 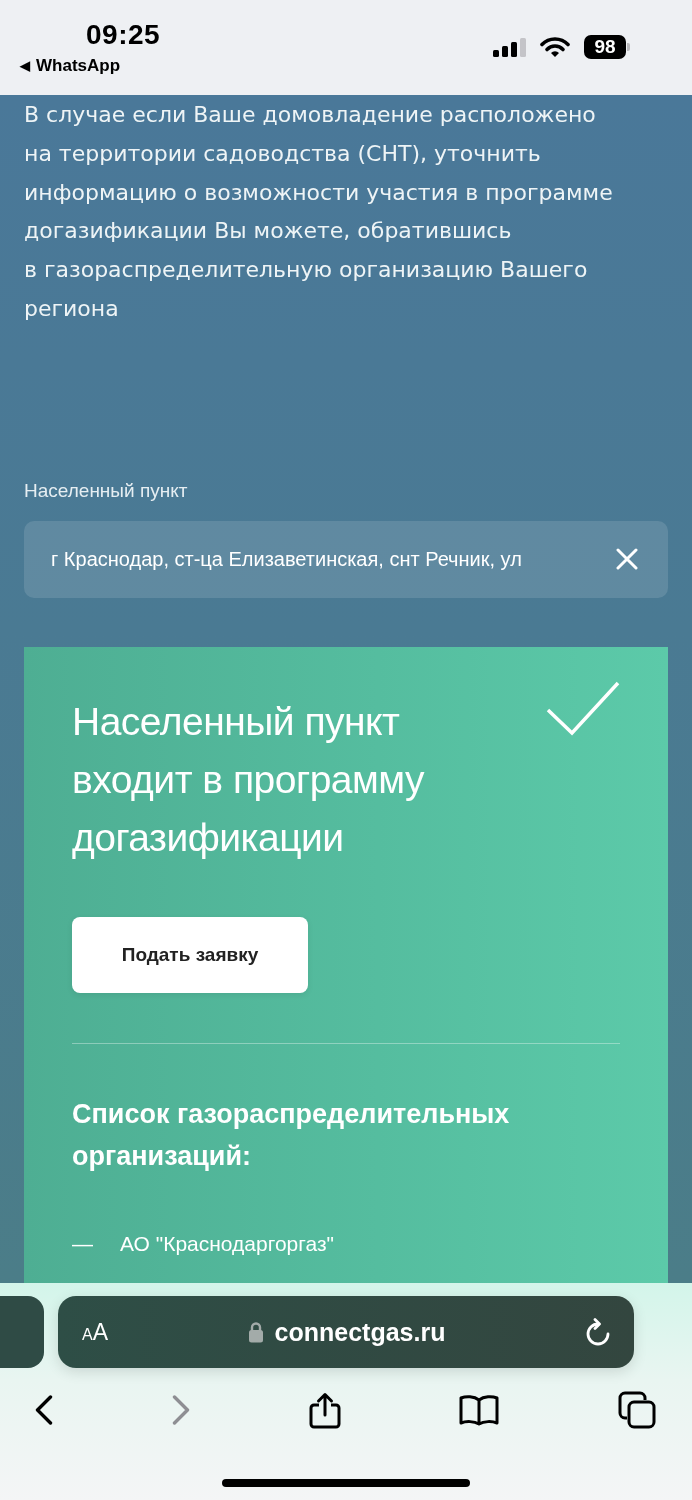 What do you see at coordinates (360, 1332) in the screenshot?
I see `url-text: connectgas.ru` at bounding box center [360, 1332].